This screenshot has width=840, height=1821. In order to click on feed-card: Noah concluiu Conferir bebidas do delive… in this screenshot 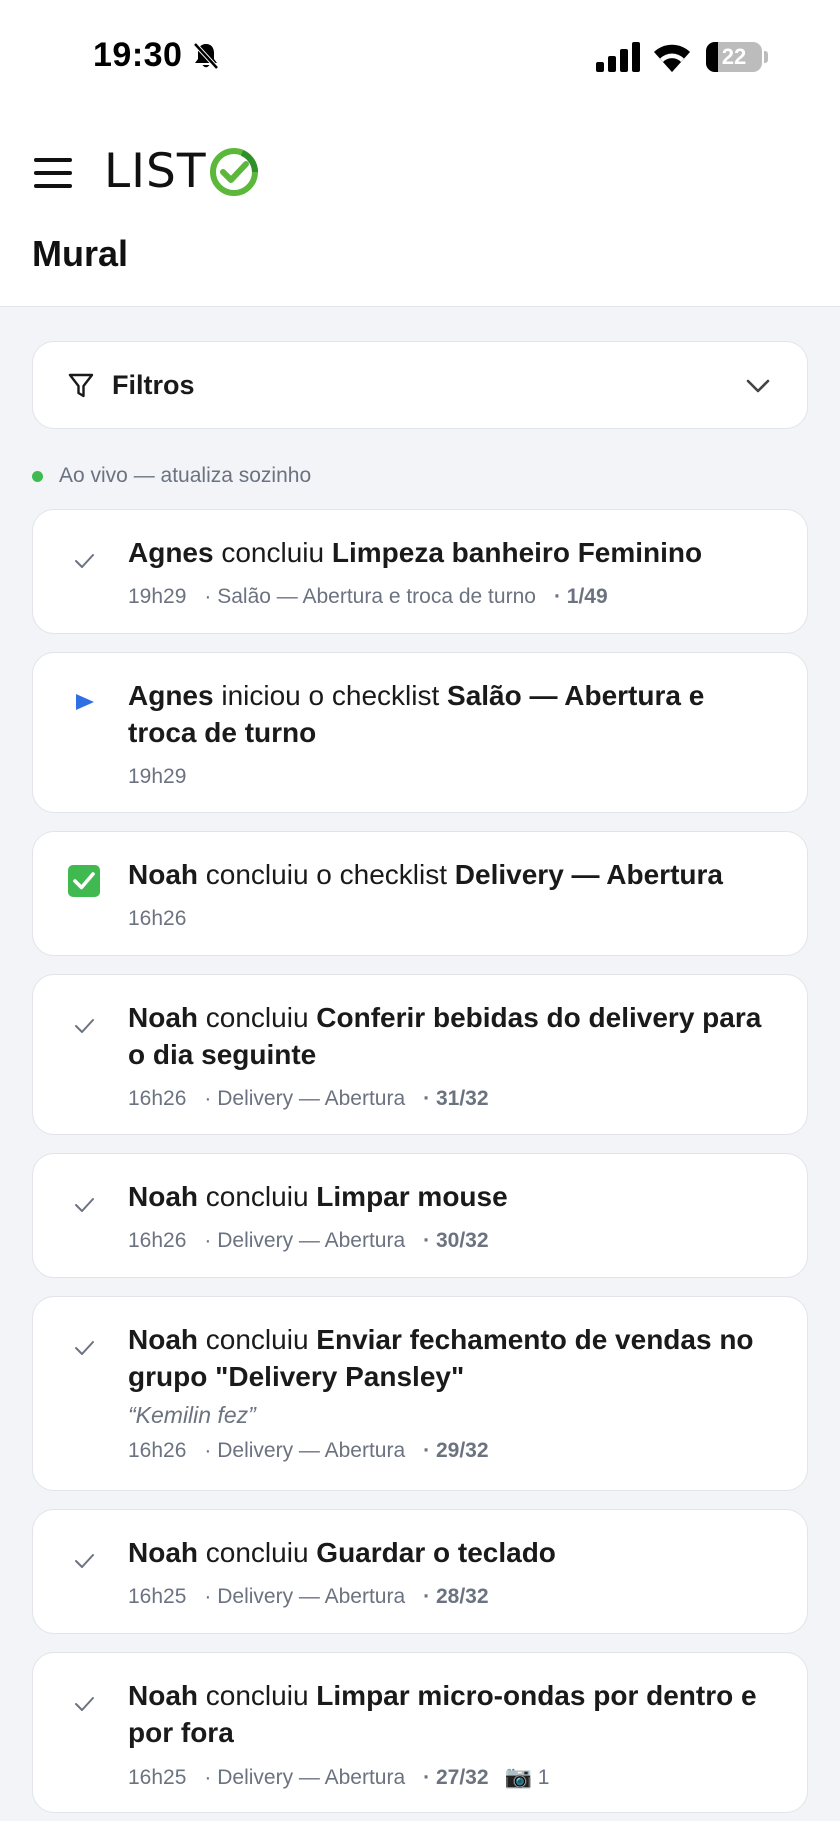, I will do `click(420, 1054)`.